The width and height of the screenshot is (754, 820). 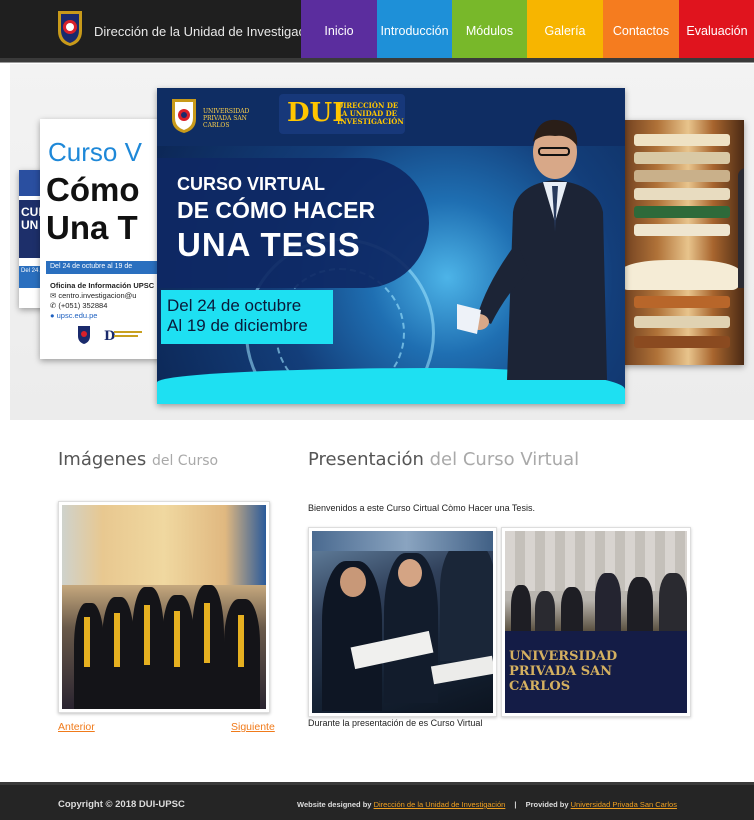 I want to click on dui-mark: DUI, so click(x=316, y=113).